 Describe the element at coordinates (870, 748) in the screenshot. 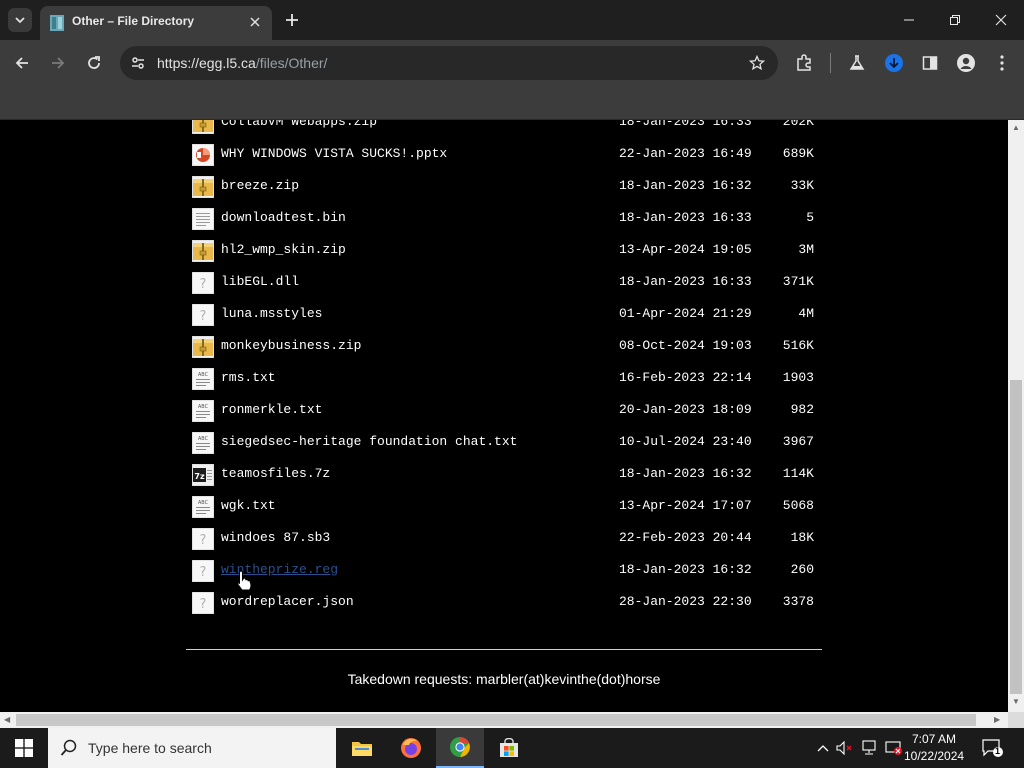

I see `network-button` at that location.